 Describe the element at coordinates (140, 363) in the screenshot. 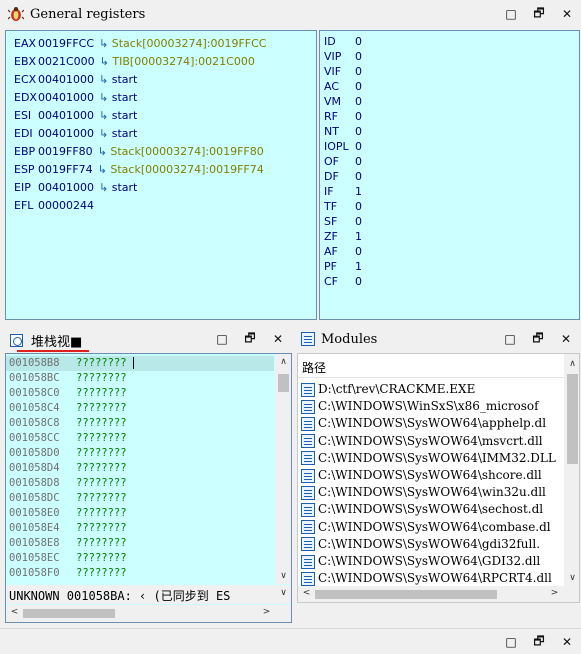

I see `stack-row: 001058B8????????` at that location.